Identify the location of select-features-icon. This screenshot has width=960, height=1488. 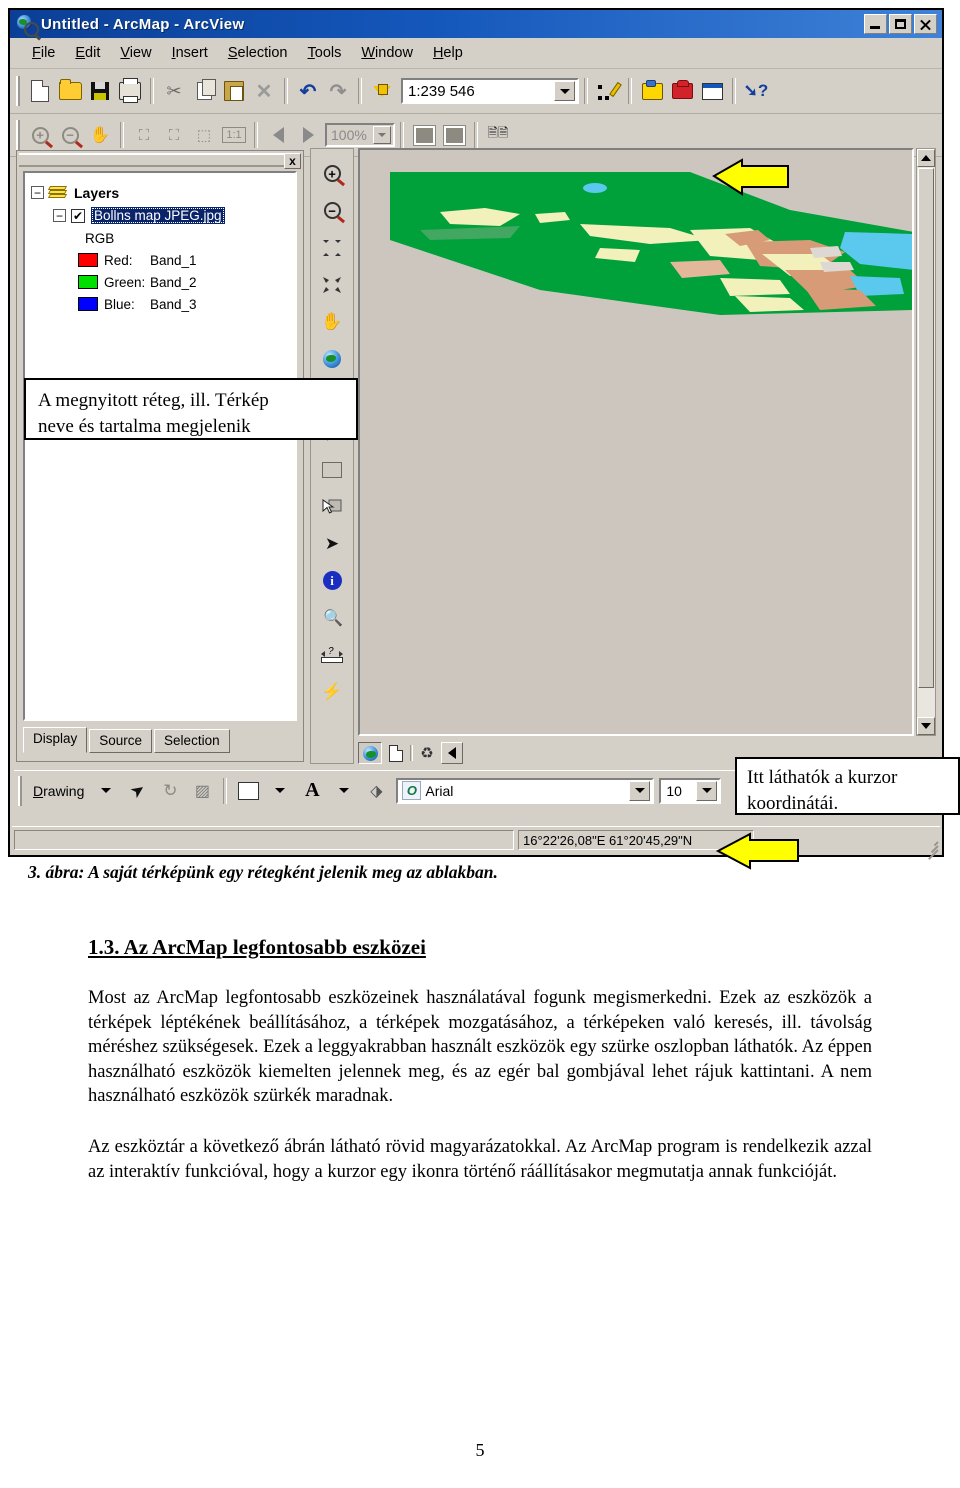
(332, 469).